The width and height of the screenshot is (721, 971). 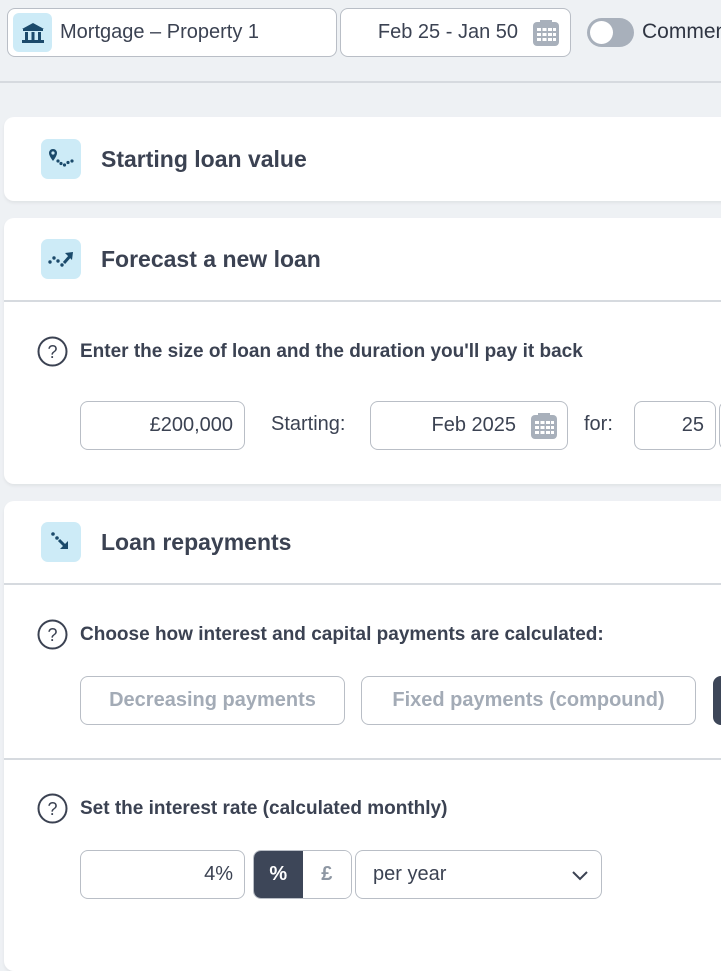 I want to click on starting-loan-header: Starting loan value, so click(x=362, y=159).